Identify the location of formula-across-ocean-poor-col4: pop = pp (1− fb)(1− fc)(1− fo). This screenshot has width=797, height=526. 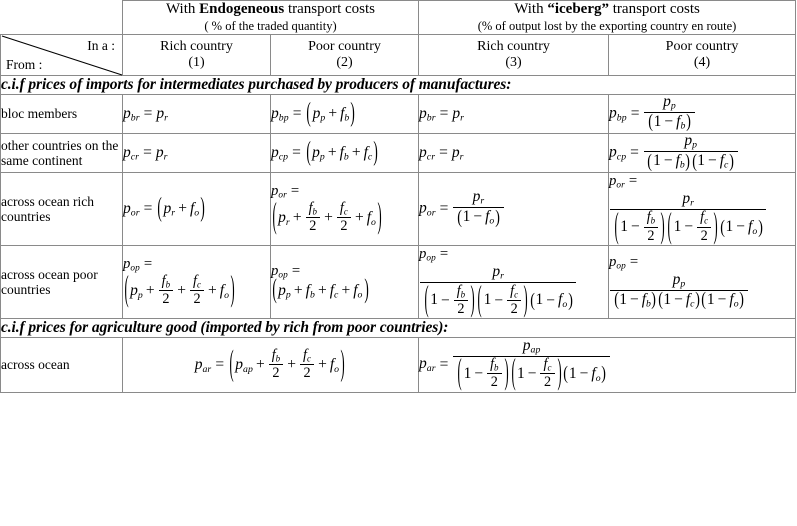
(702, 282).